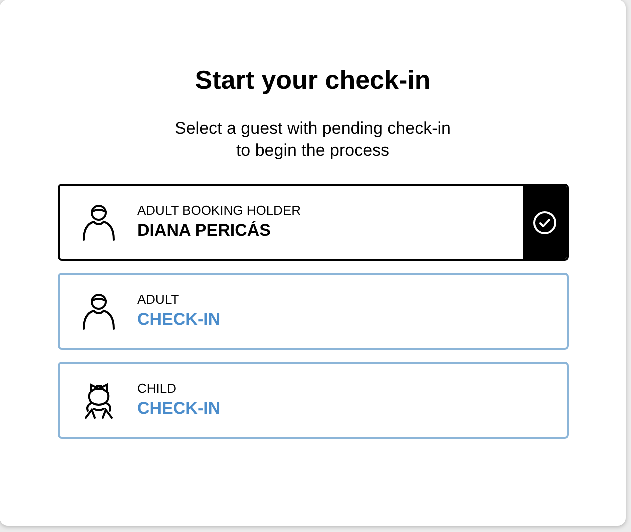 The image size is (631, 532). Describe the element at coordinates (205, 231) in the screenshot. I see `guest-name: DIANA PERICÁS` at that location.